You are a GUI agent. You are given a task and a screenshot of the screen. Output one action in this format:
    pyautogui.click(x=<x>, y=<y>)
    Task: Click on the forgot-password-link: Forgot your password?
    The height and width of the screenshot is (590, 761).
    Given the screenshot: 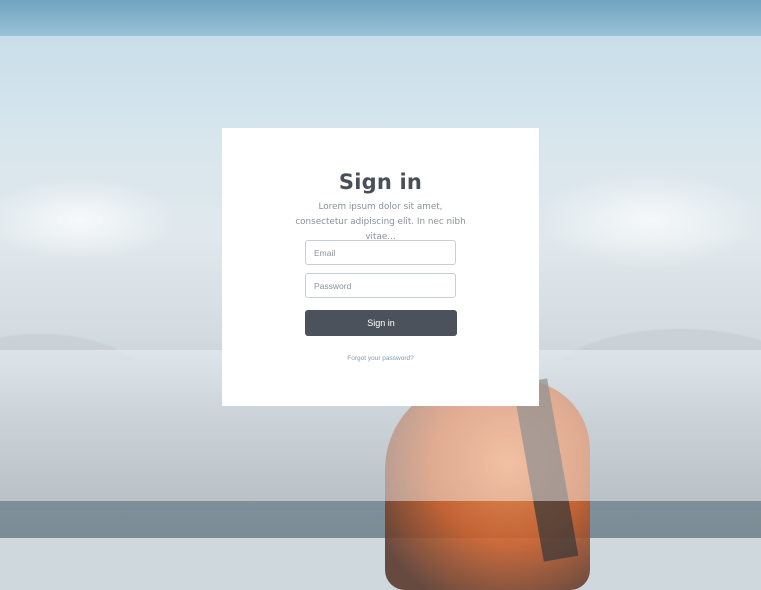 What is the action you would take?
    pyautogui.click(x=380, y=358)
    